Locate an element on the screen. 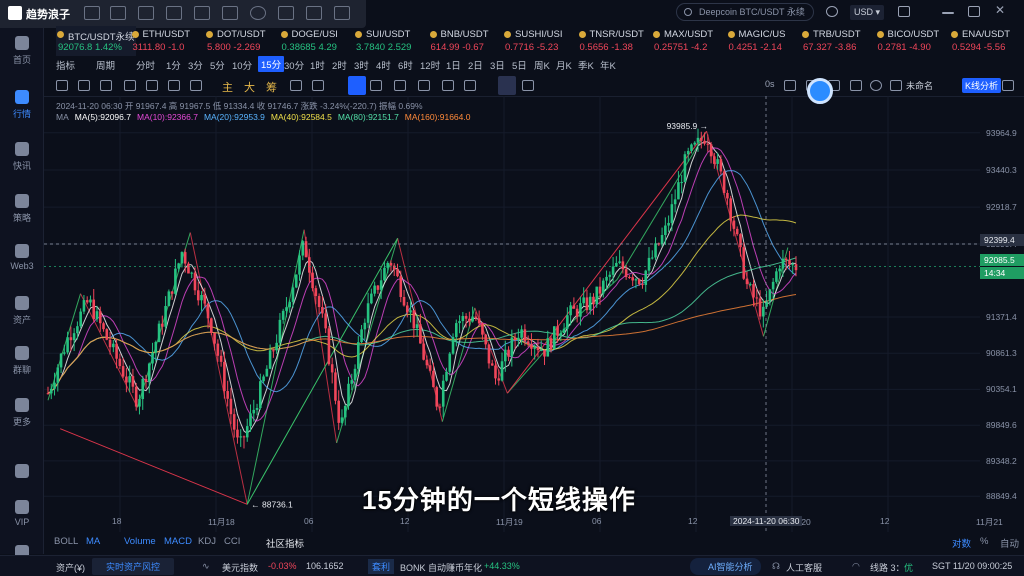 Image resolution: width=1024 pixels, height=576 pixels. fib-tool-icon is located at coordinates (130, 85).